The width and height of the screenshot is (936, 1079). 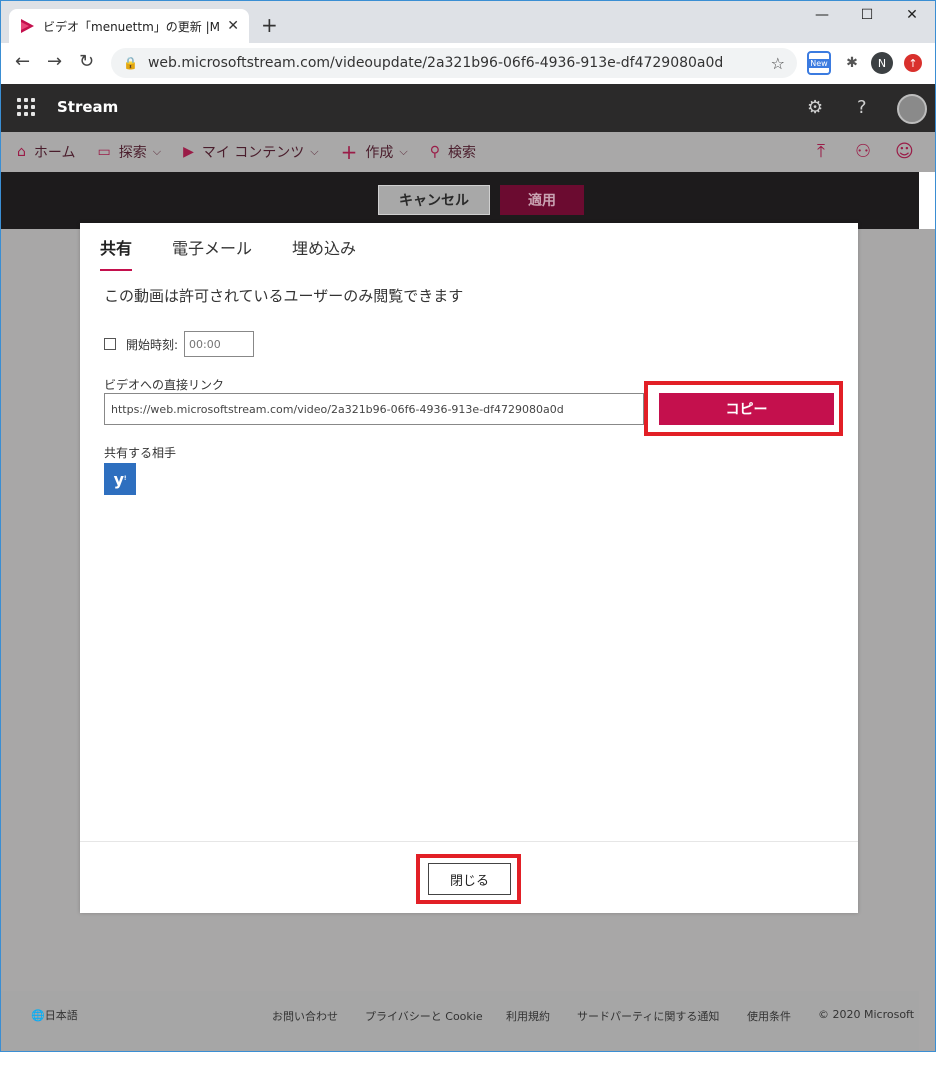 What do you see at coordinates (379, 153) in the screenshot?
I see `nav-create-label: 作成` at bounding box center [379, 153].